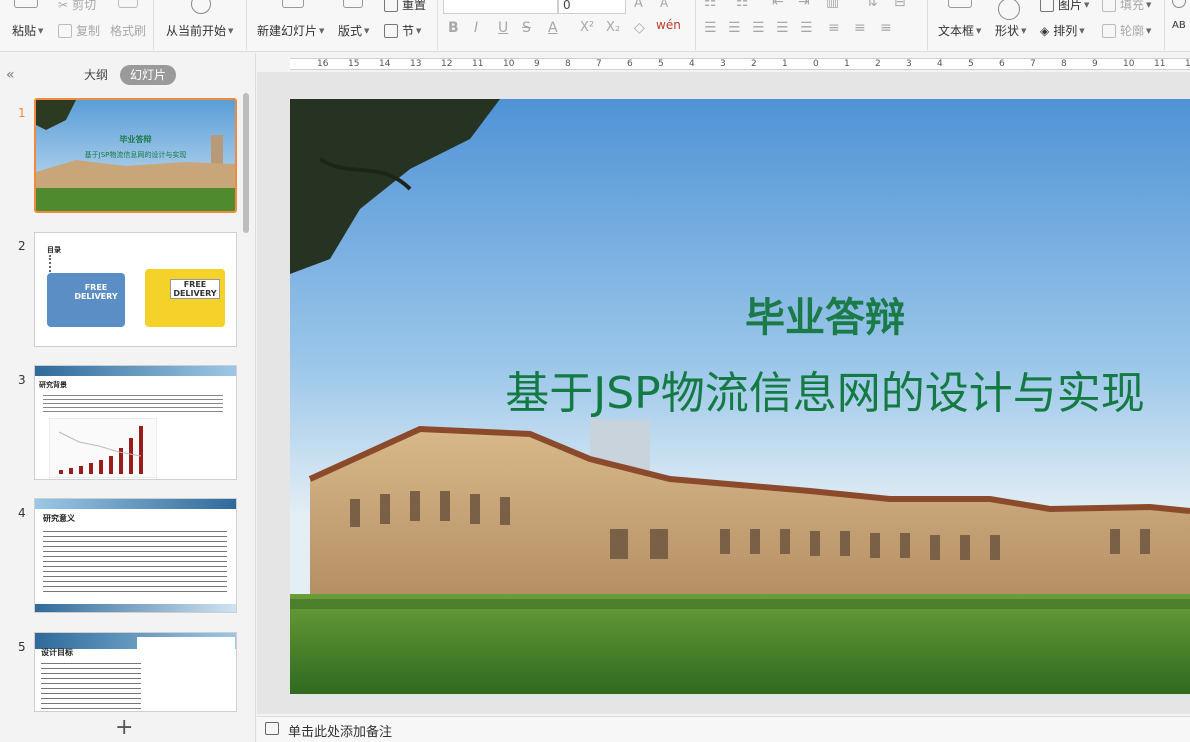 The image size is (1190, 742). I want to click on slide-subtitle: 基于JSP物流信息网的设计与实现, so click(782, 389).